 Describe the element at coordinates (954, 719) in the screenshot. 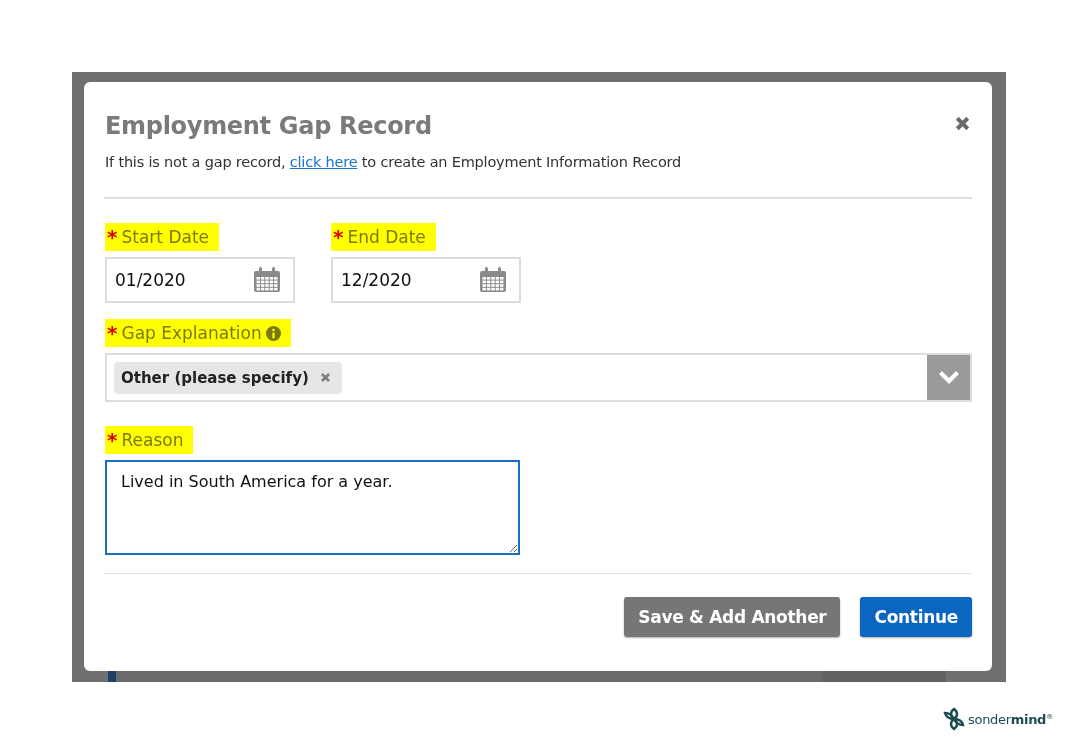

I see `flower-logo-icon` at that location.